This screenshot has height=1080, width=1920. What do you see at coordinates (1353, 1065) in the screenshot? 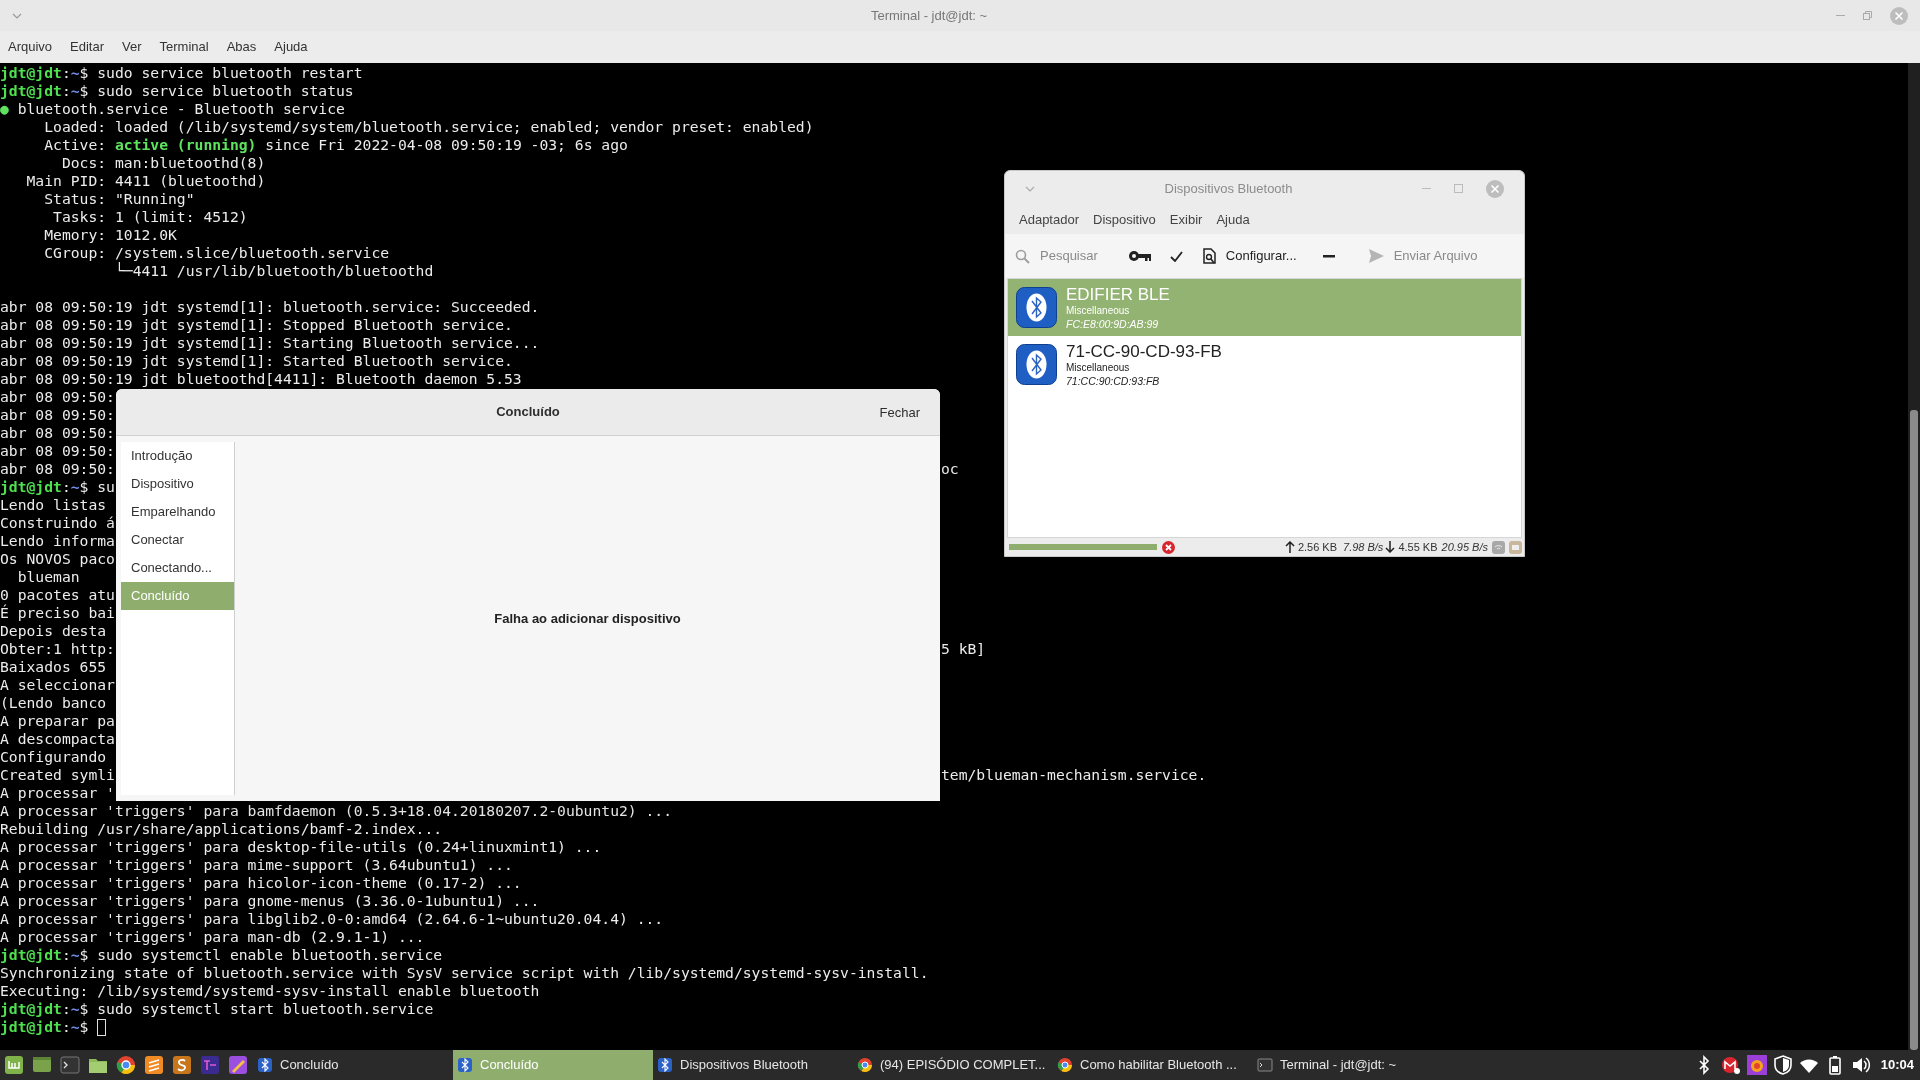
I see `taskbar-task: Terminal - jdt@jdt: ~` at bounding box center [1353, 1065].